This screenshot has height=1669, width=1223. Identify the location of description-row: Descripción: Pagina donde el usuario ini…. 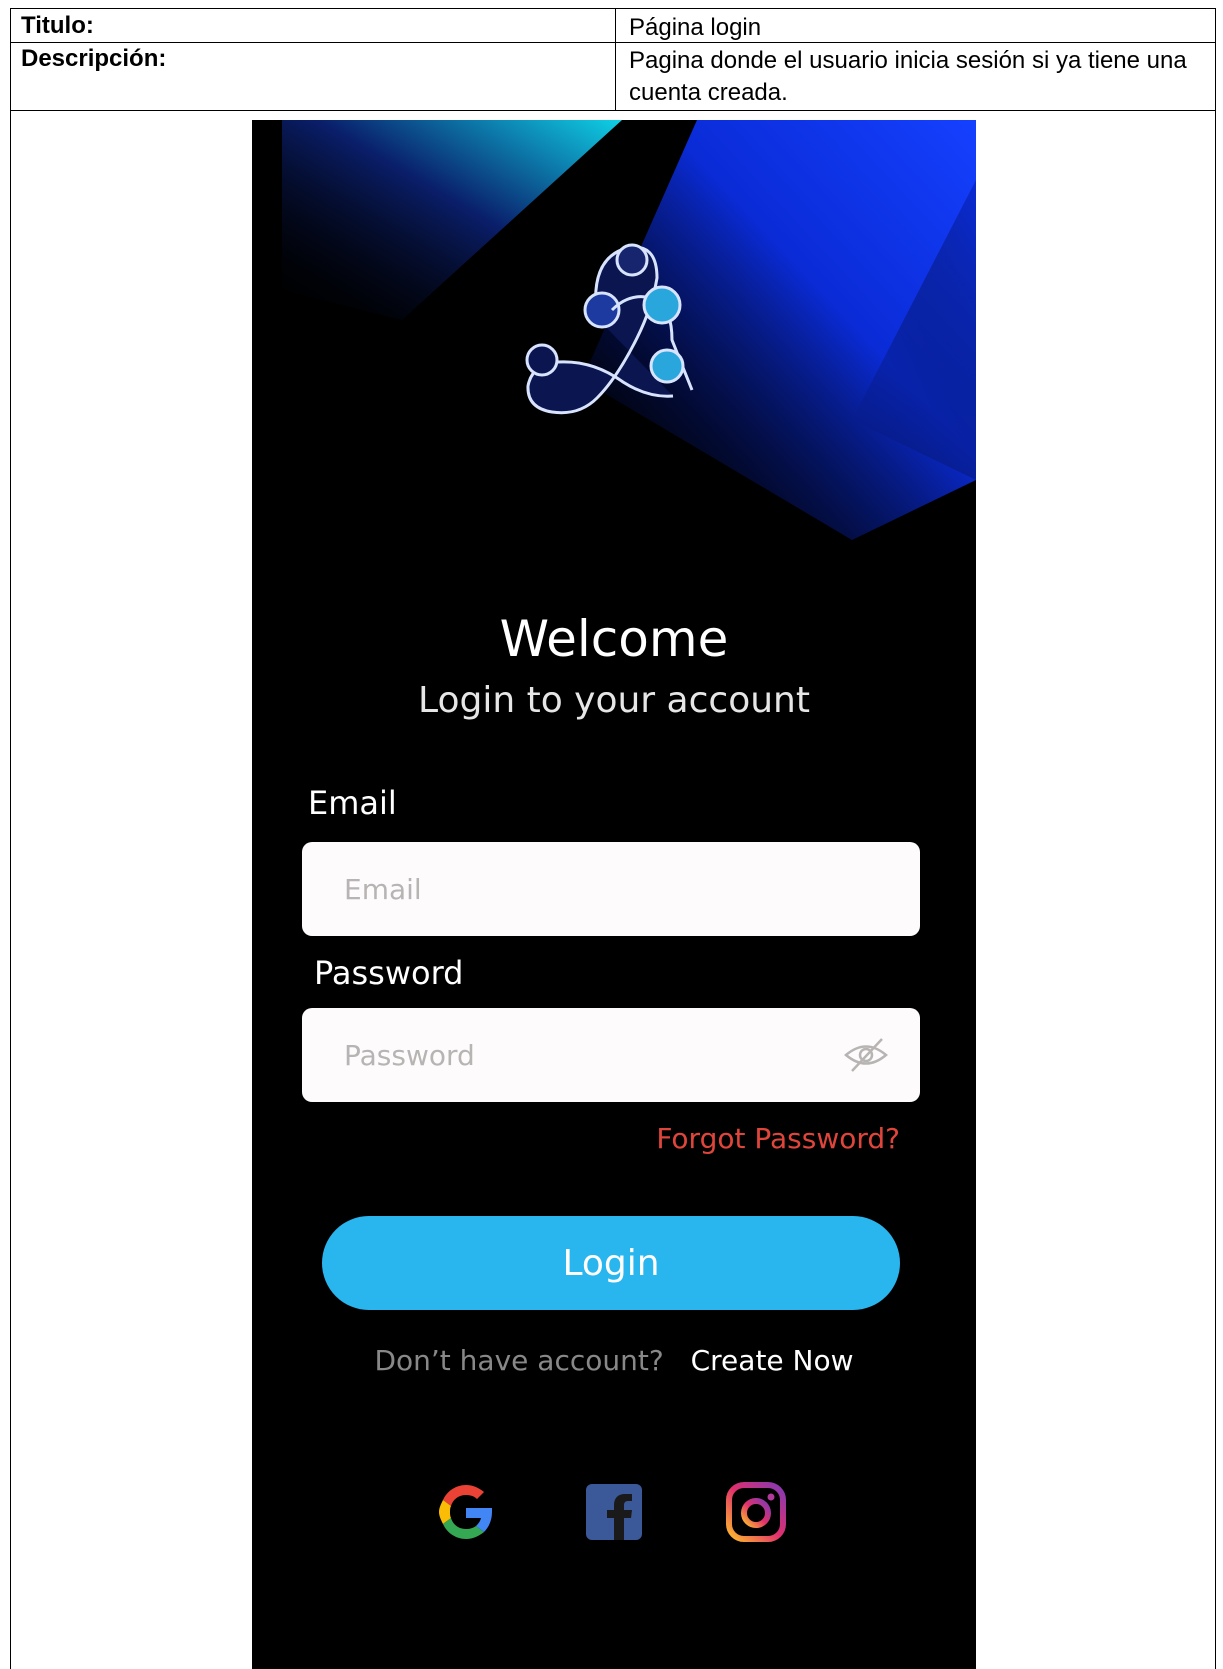
(613, 76).